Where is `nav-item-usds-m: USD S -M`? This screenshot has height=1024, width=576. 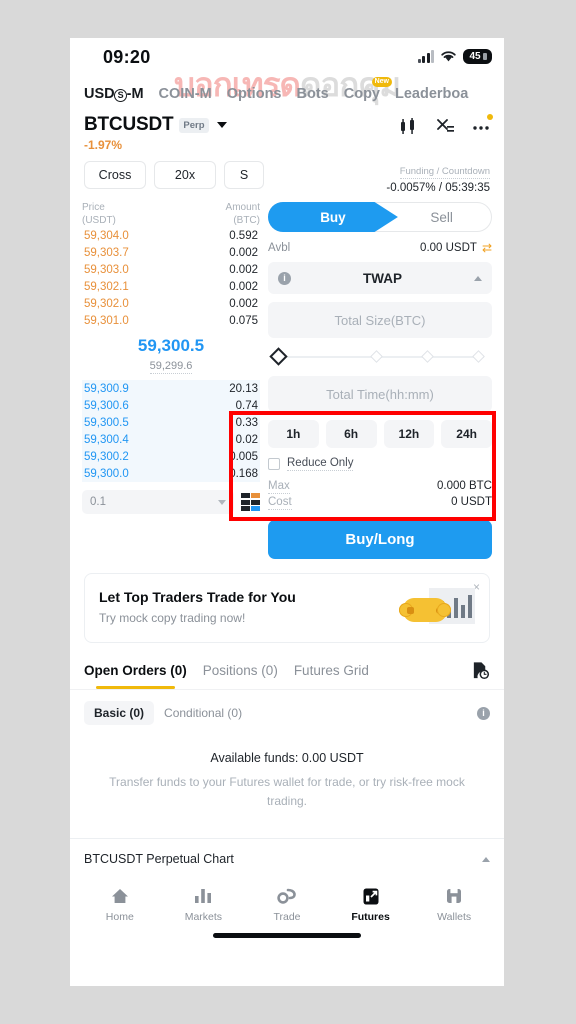 nav-item-usds-m: USD S -M is located at coordinates (114, 94).